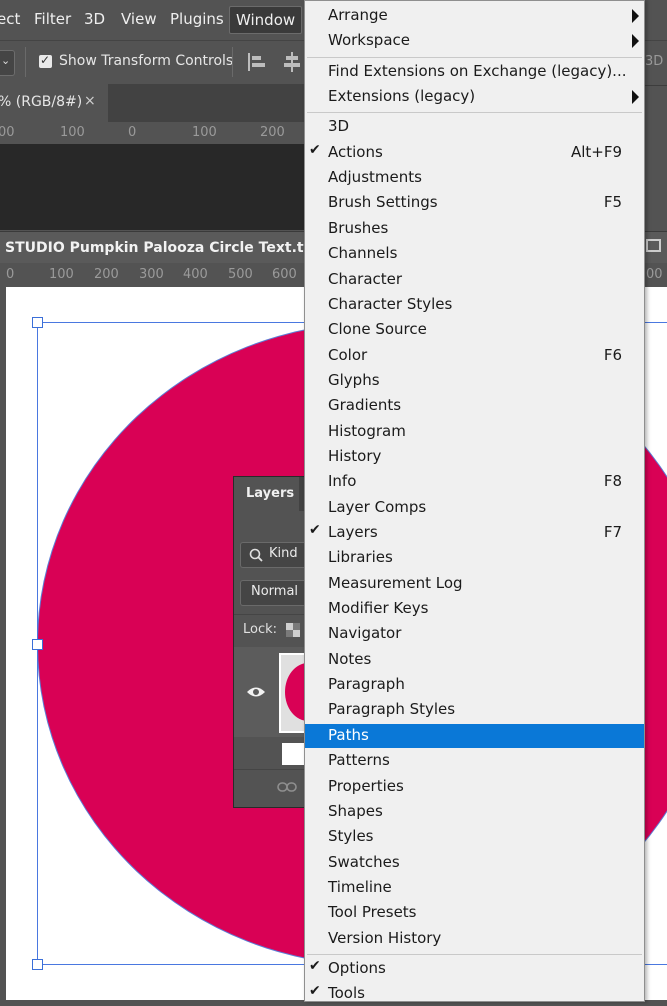  I want to click on menu-item-patterns: Patterns, so click(474, 761).